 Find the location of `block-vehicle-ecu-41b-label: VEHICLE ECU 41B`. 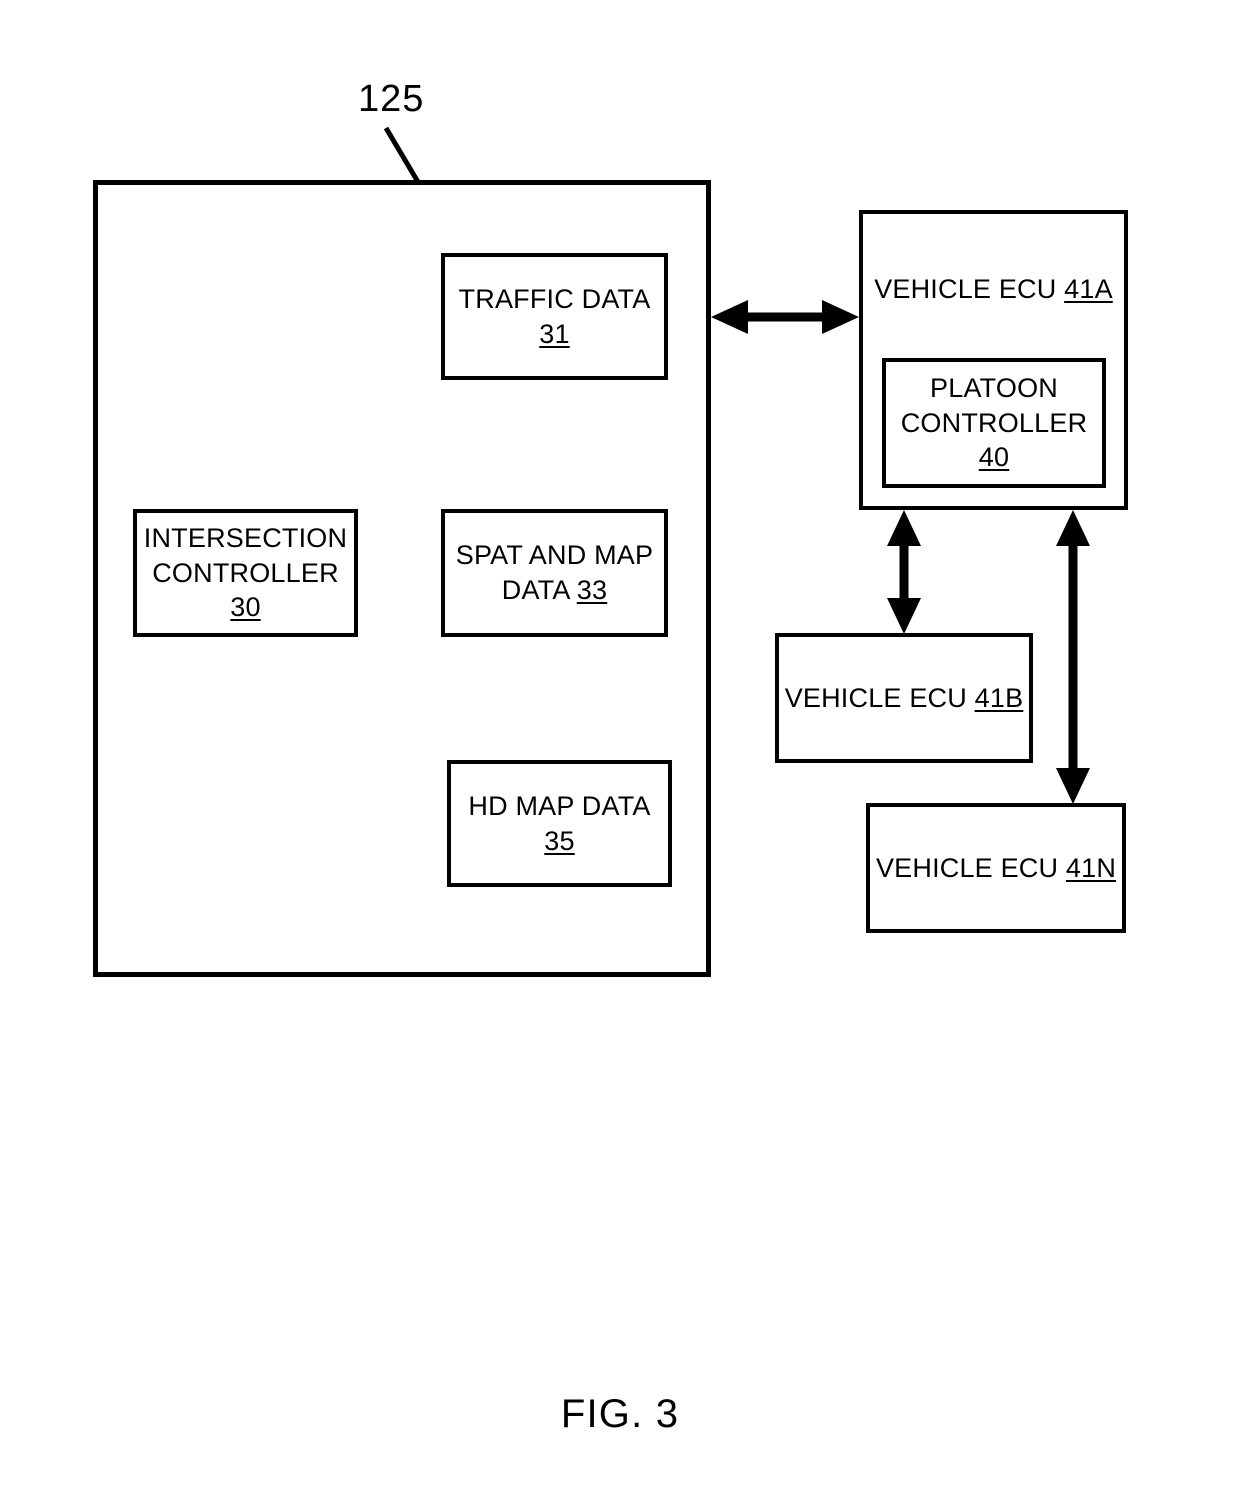

block-vehicle-ecu-41b-label: VEHICLE ECU 41B is located at coordinates (904, 697).